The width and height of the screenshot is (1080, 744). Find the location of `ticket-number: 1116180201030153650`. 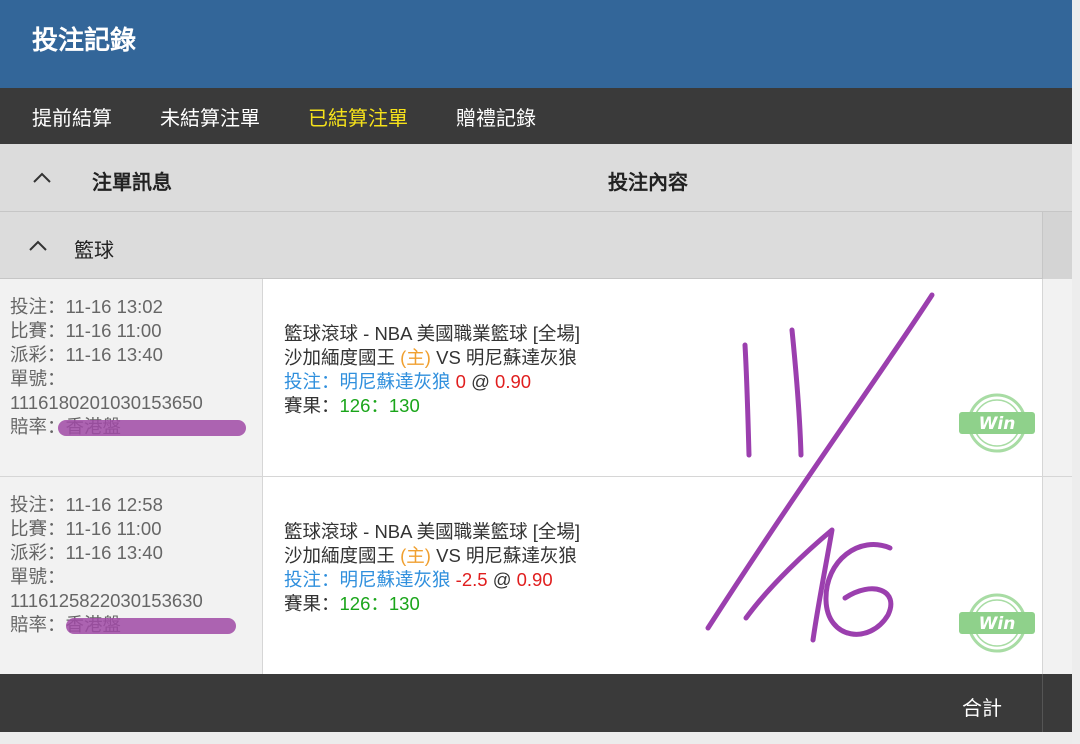

ticket-number: 1116180201030153650 is located at coordinates (106, 402).